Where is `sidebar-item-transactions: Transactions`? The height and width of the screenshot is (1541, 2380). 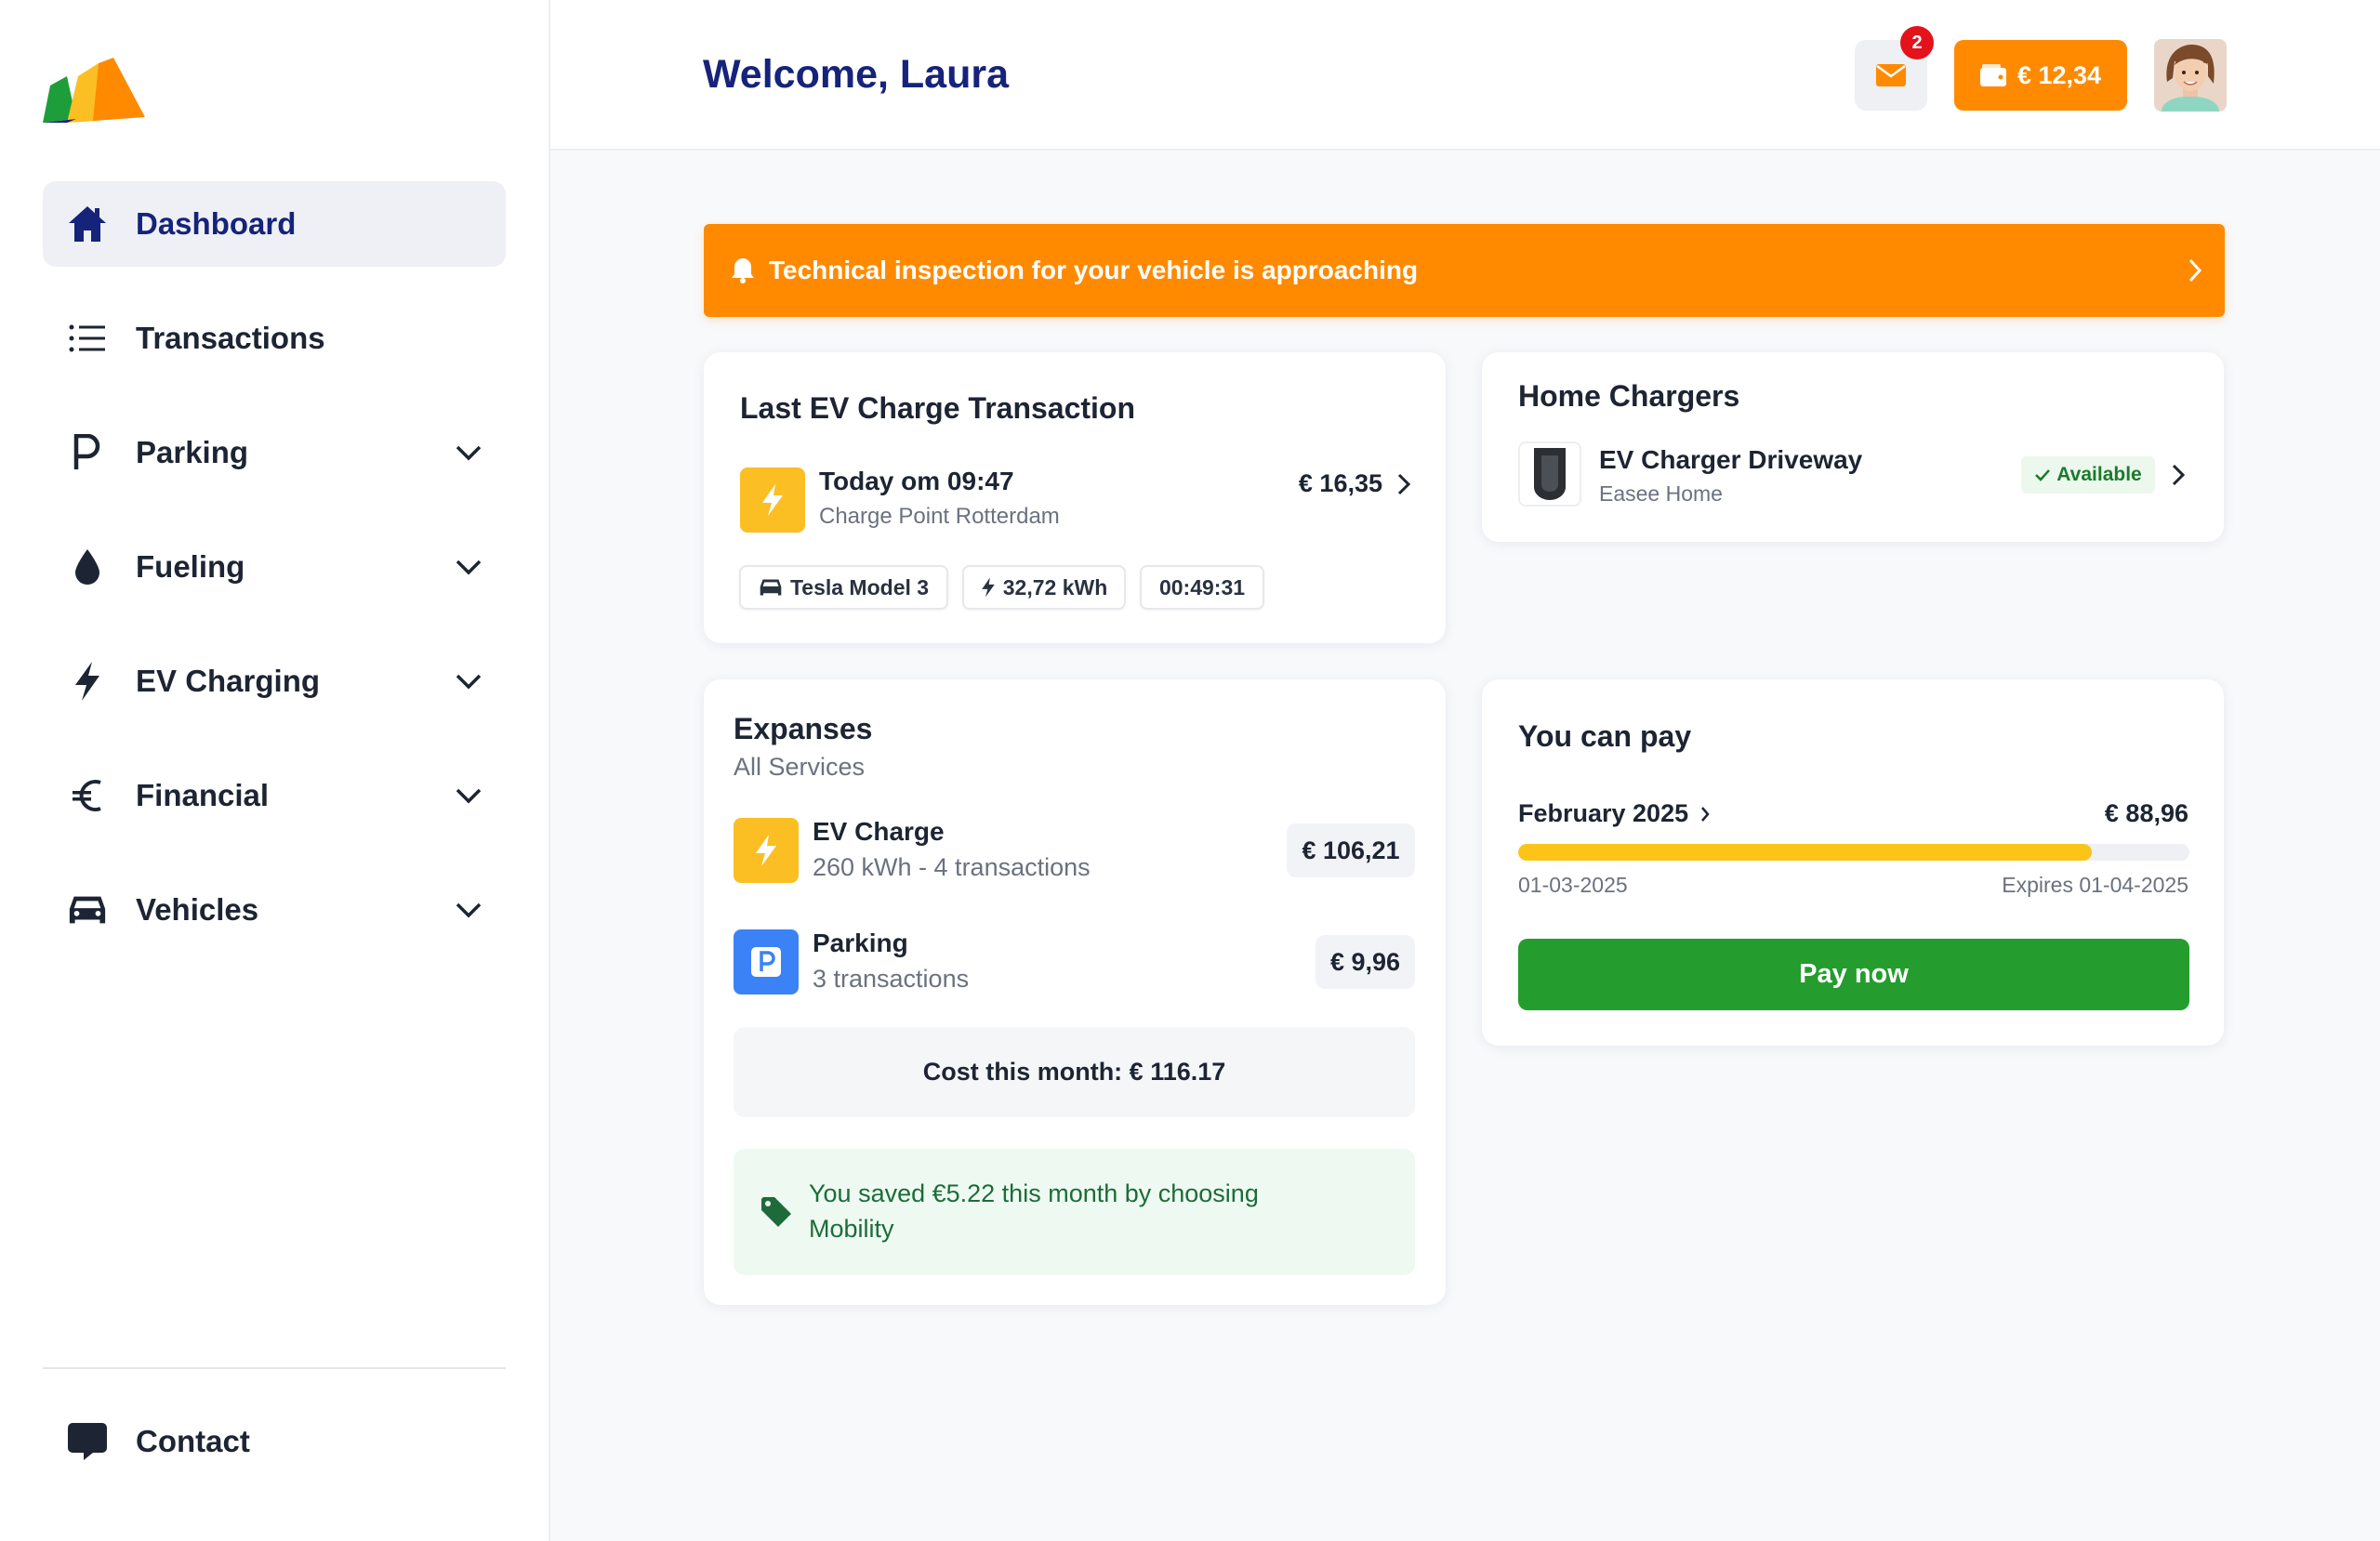
sidebar-item-transactions: Transactions is located at coordinates (274, 338).